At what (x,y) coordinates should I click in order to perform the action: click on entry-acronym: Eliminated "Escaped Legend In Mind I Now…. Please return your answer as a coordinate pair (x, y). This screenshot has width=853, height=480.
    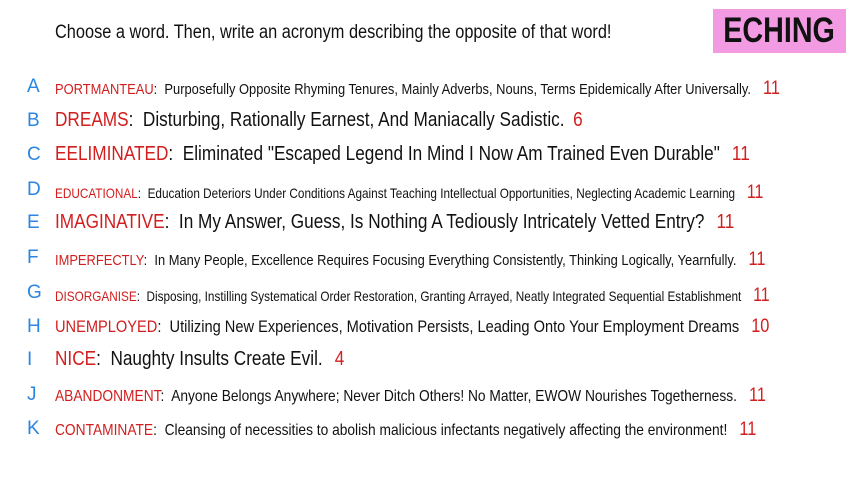
    Looking at the image, I should click on (451, 154).